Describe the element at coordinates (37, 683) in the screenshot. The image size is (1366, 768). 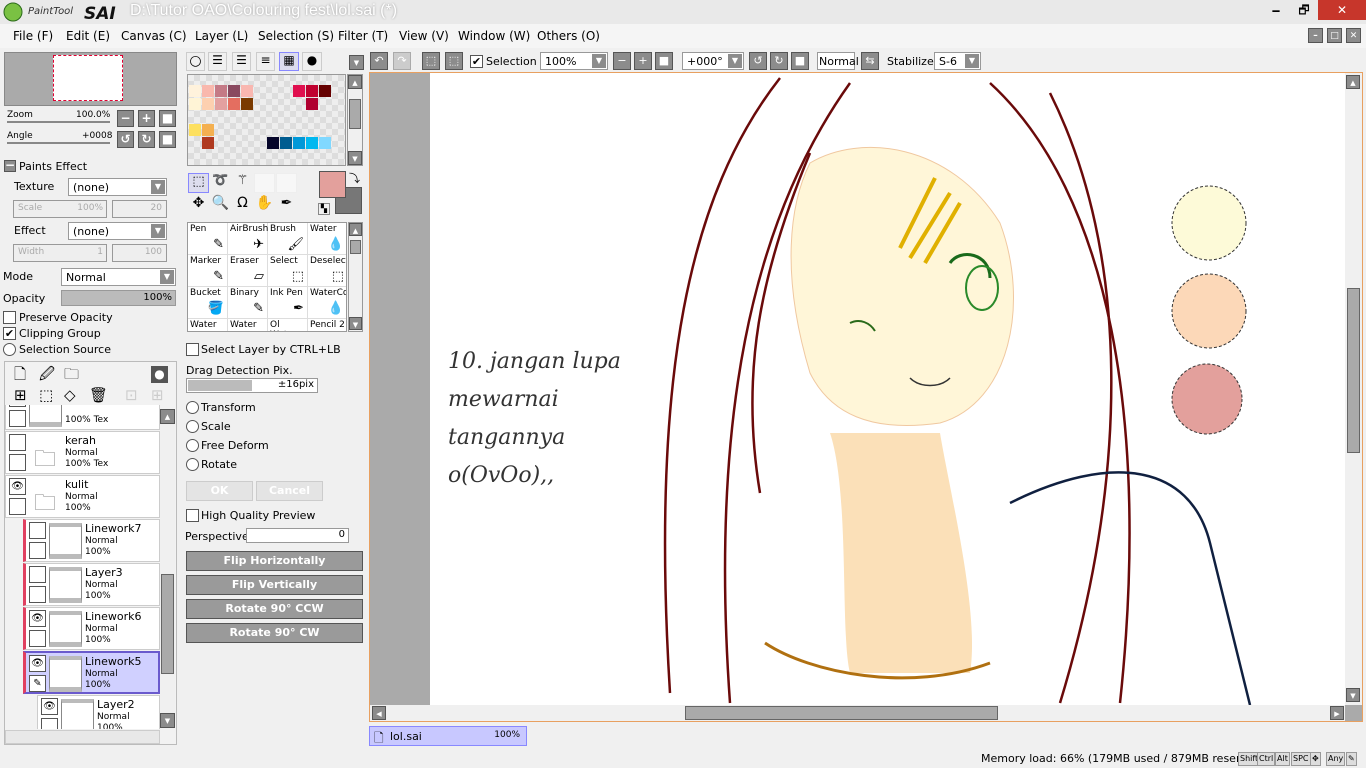
I see `lock-toggle: ✎` at that location.